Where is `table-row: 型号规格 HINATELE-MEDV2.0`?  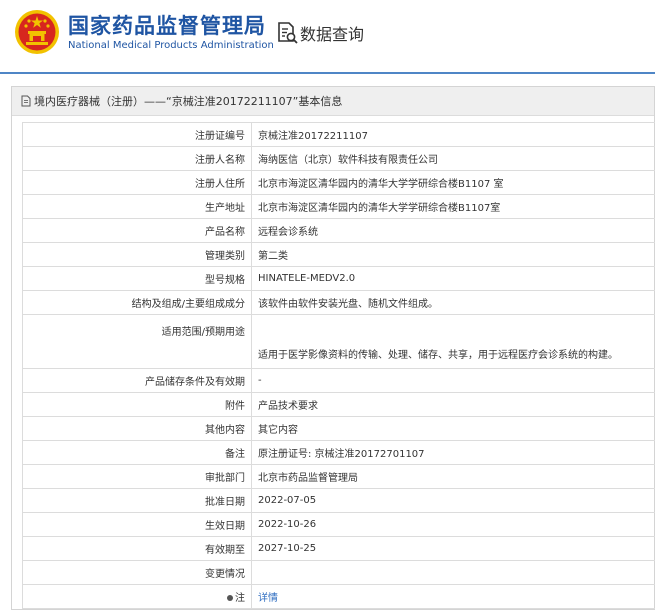 table-row: 型号规格 HINATELE-MEDV2.0 is located at coordinates (338, 278).